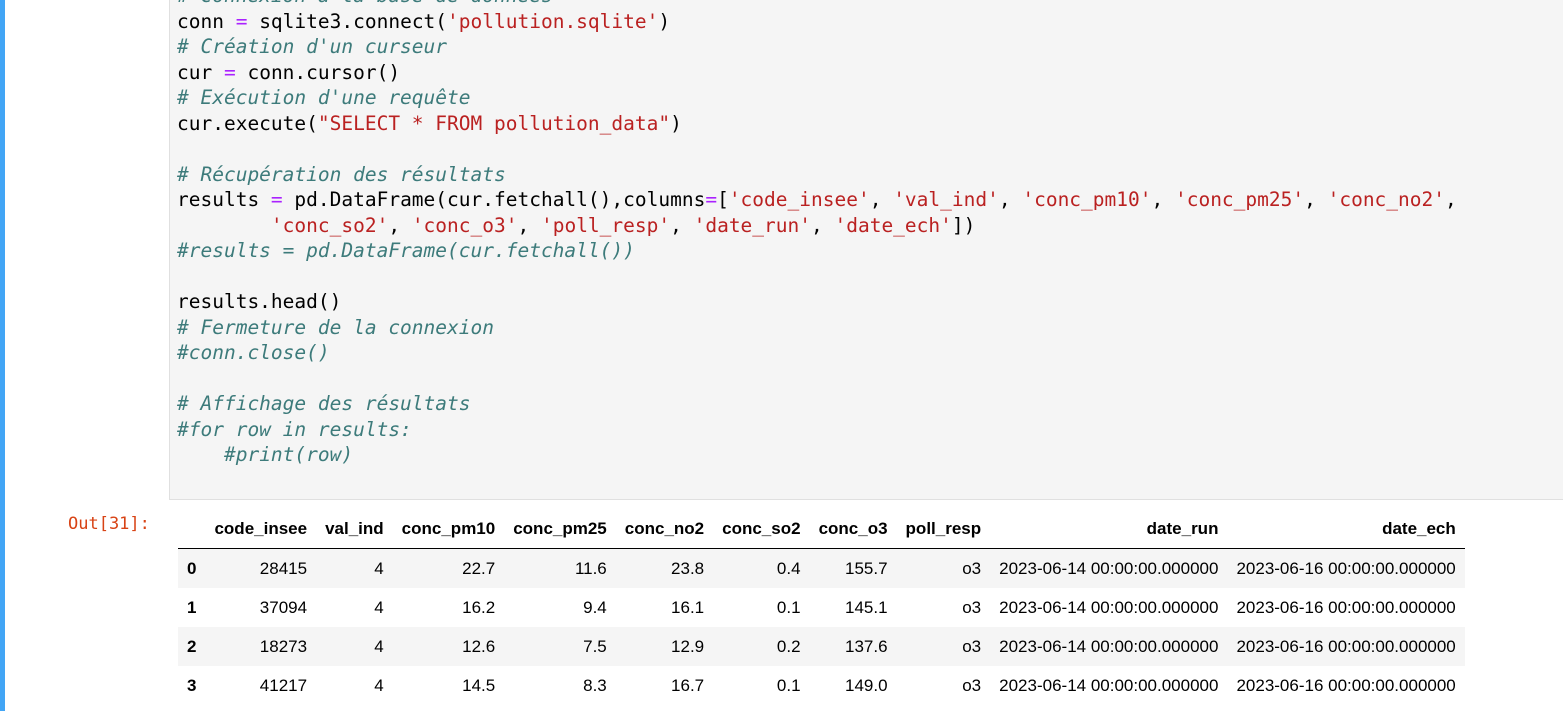 The width and height of the screenshot is (1563, 711). I want to click on code-token: results, so click(224, 199).